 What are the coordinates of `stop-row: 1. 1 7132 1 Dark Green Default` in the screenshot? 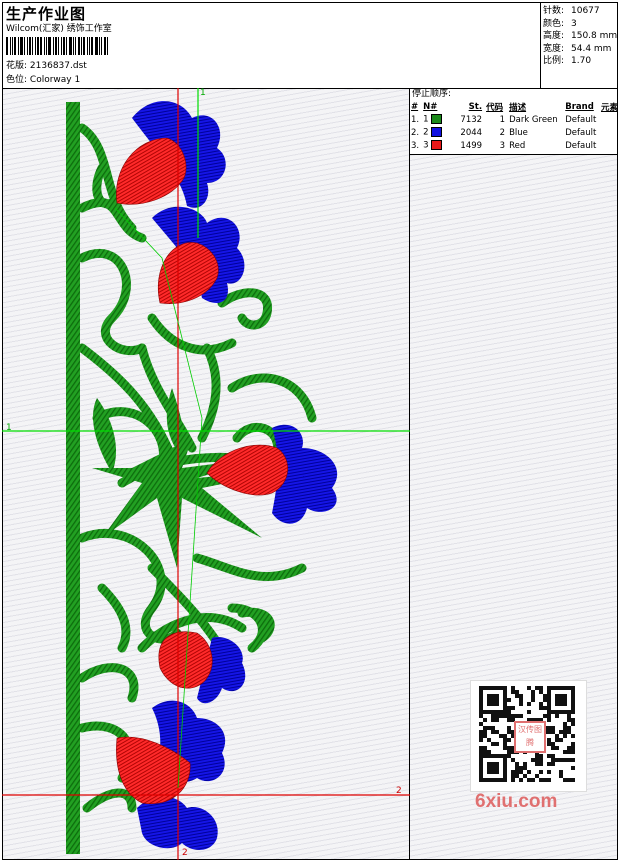 It's located at (514, 119).